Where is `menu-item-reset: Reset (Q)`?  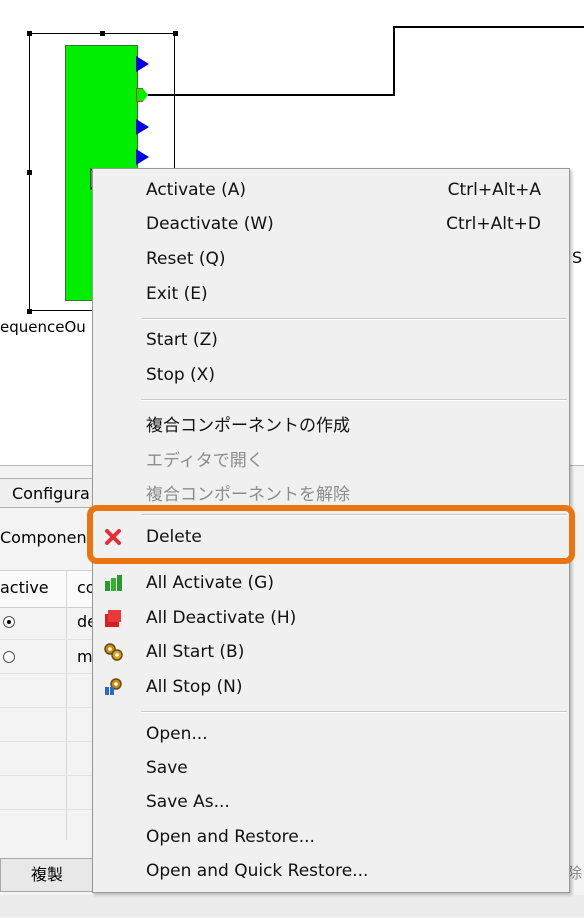 menu-item-reset: Reset (Q) is located at coordinates (331, 259).